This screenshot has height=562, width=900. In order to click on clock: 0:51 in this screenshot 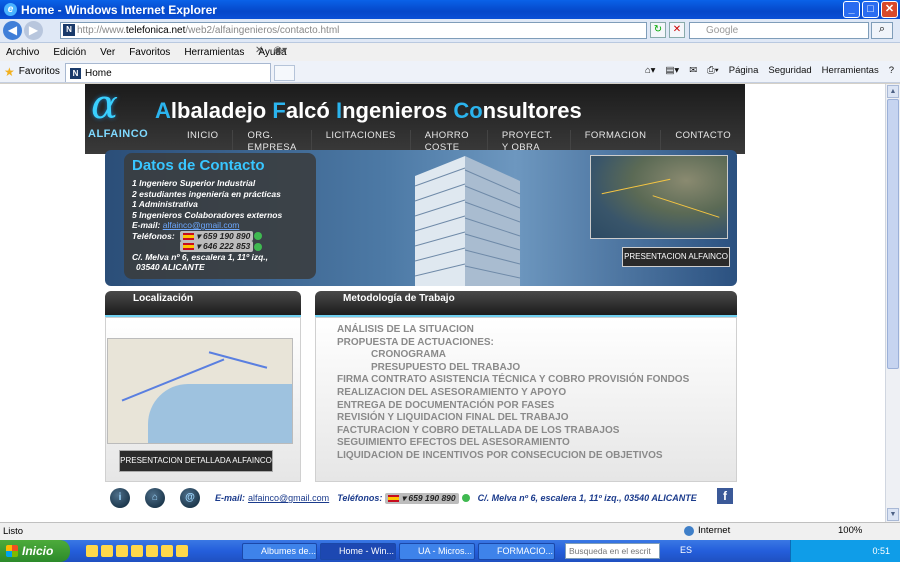, I will do `click(881, 551)`.